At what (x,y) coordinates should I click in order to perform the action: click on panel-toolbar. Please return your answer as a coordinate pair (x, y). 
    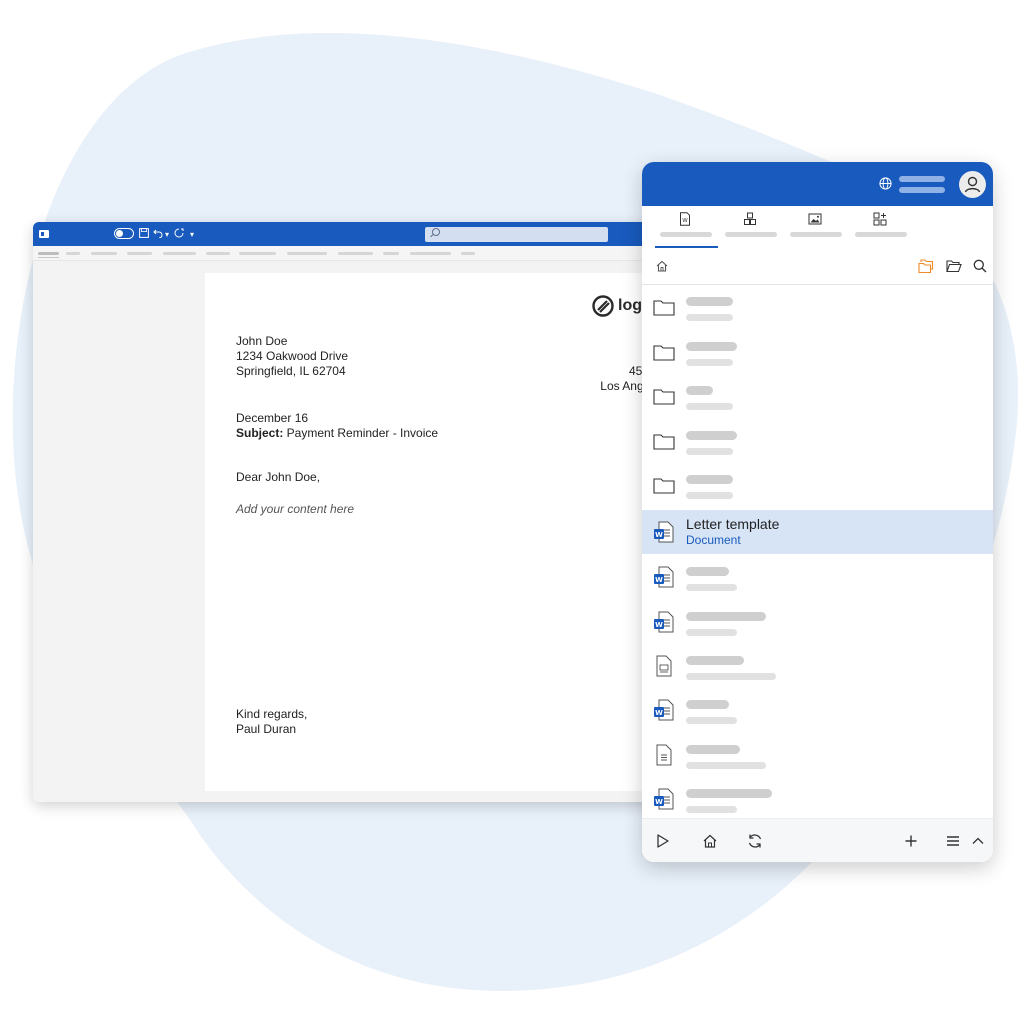
    Looking at the image, I should click on (817, 266).